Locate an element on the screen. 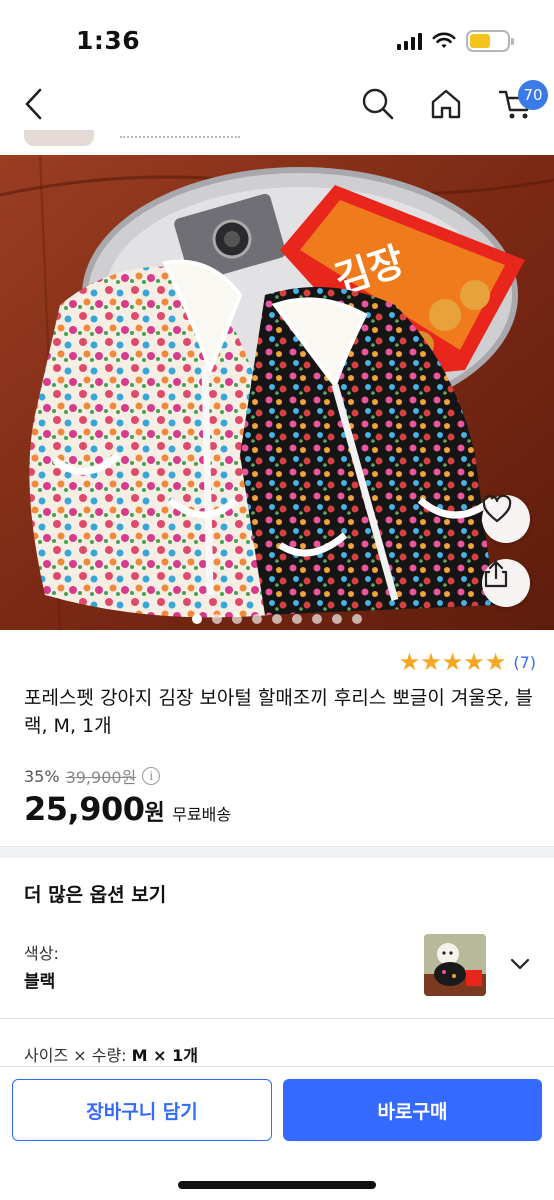 The height and width of the screenshot is (1200, 554). image-pagination is located at coordinates (277, 619).